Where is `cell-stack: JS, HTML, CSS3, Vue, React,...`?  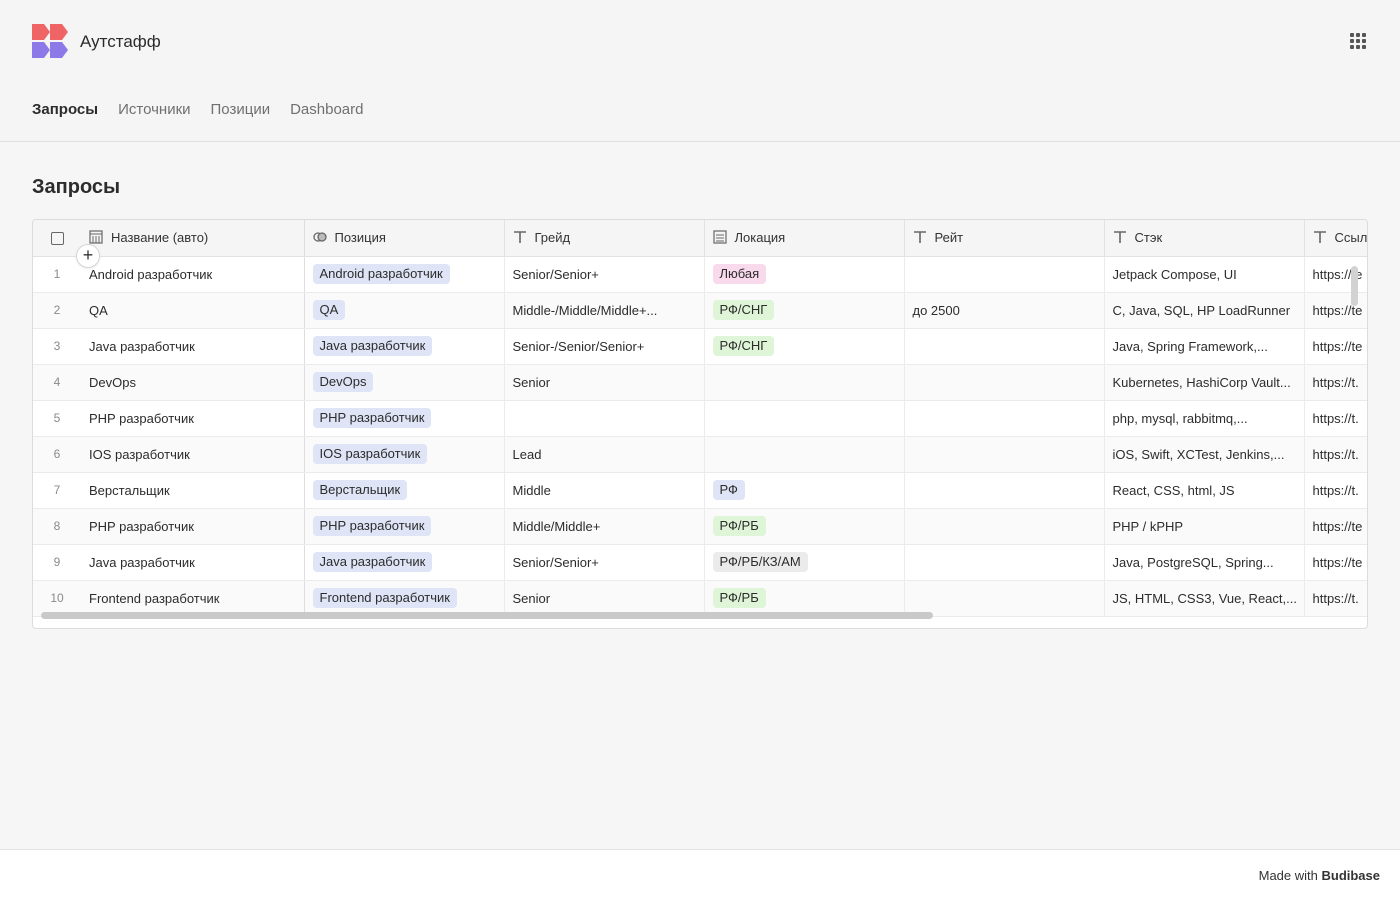
cell-stack: JS, HTML, CSS3, Vue, React,... is located at coordinates (1204, 598).